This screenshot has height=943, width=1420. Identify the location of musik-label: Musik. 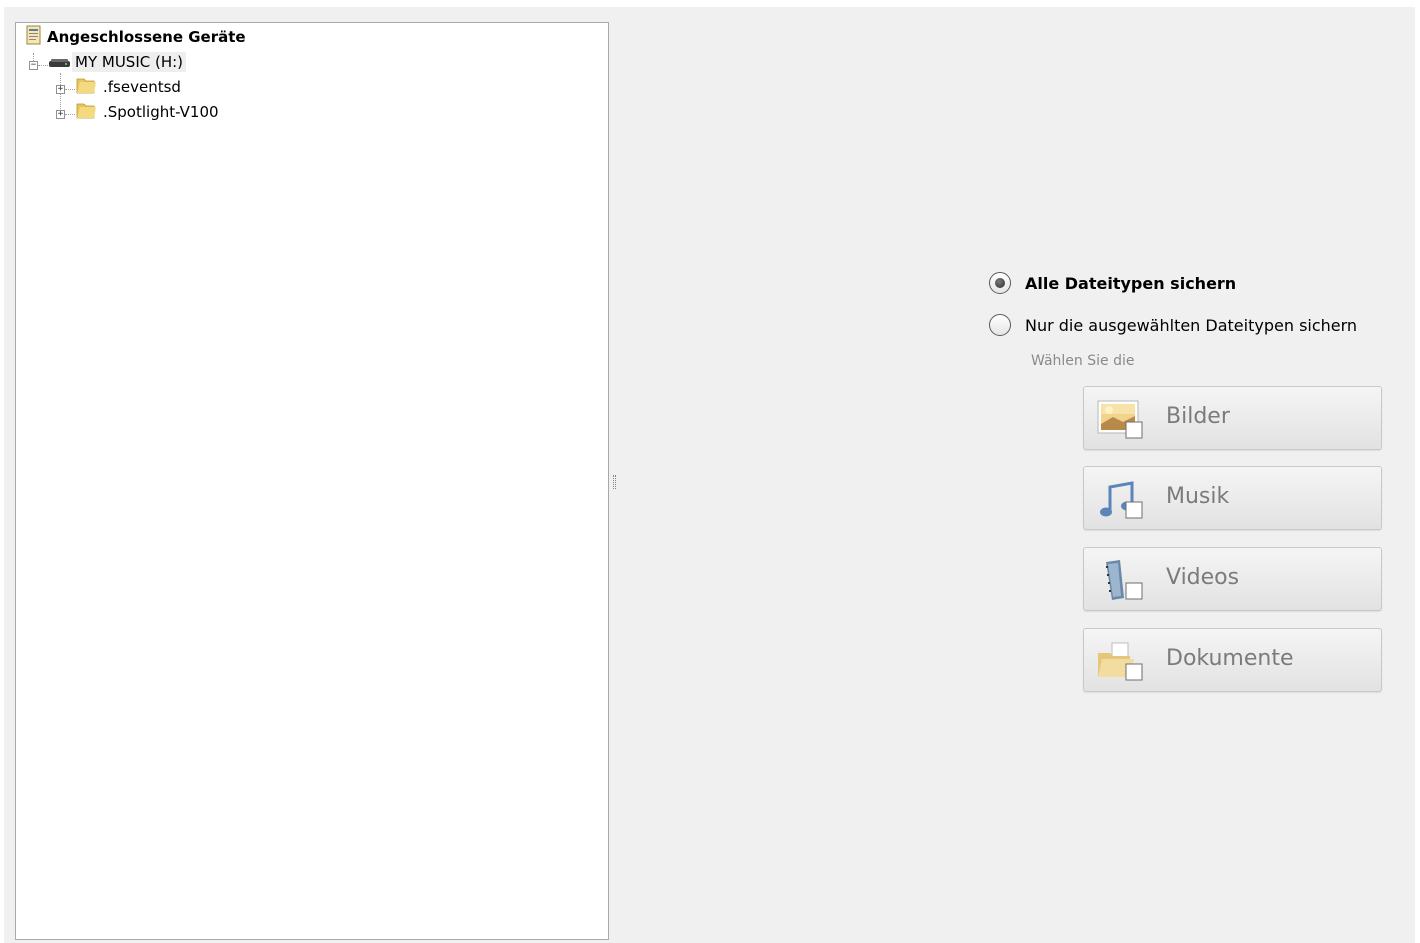
(1198, 496).